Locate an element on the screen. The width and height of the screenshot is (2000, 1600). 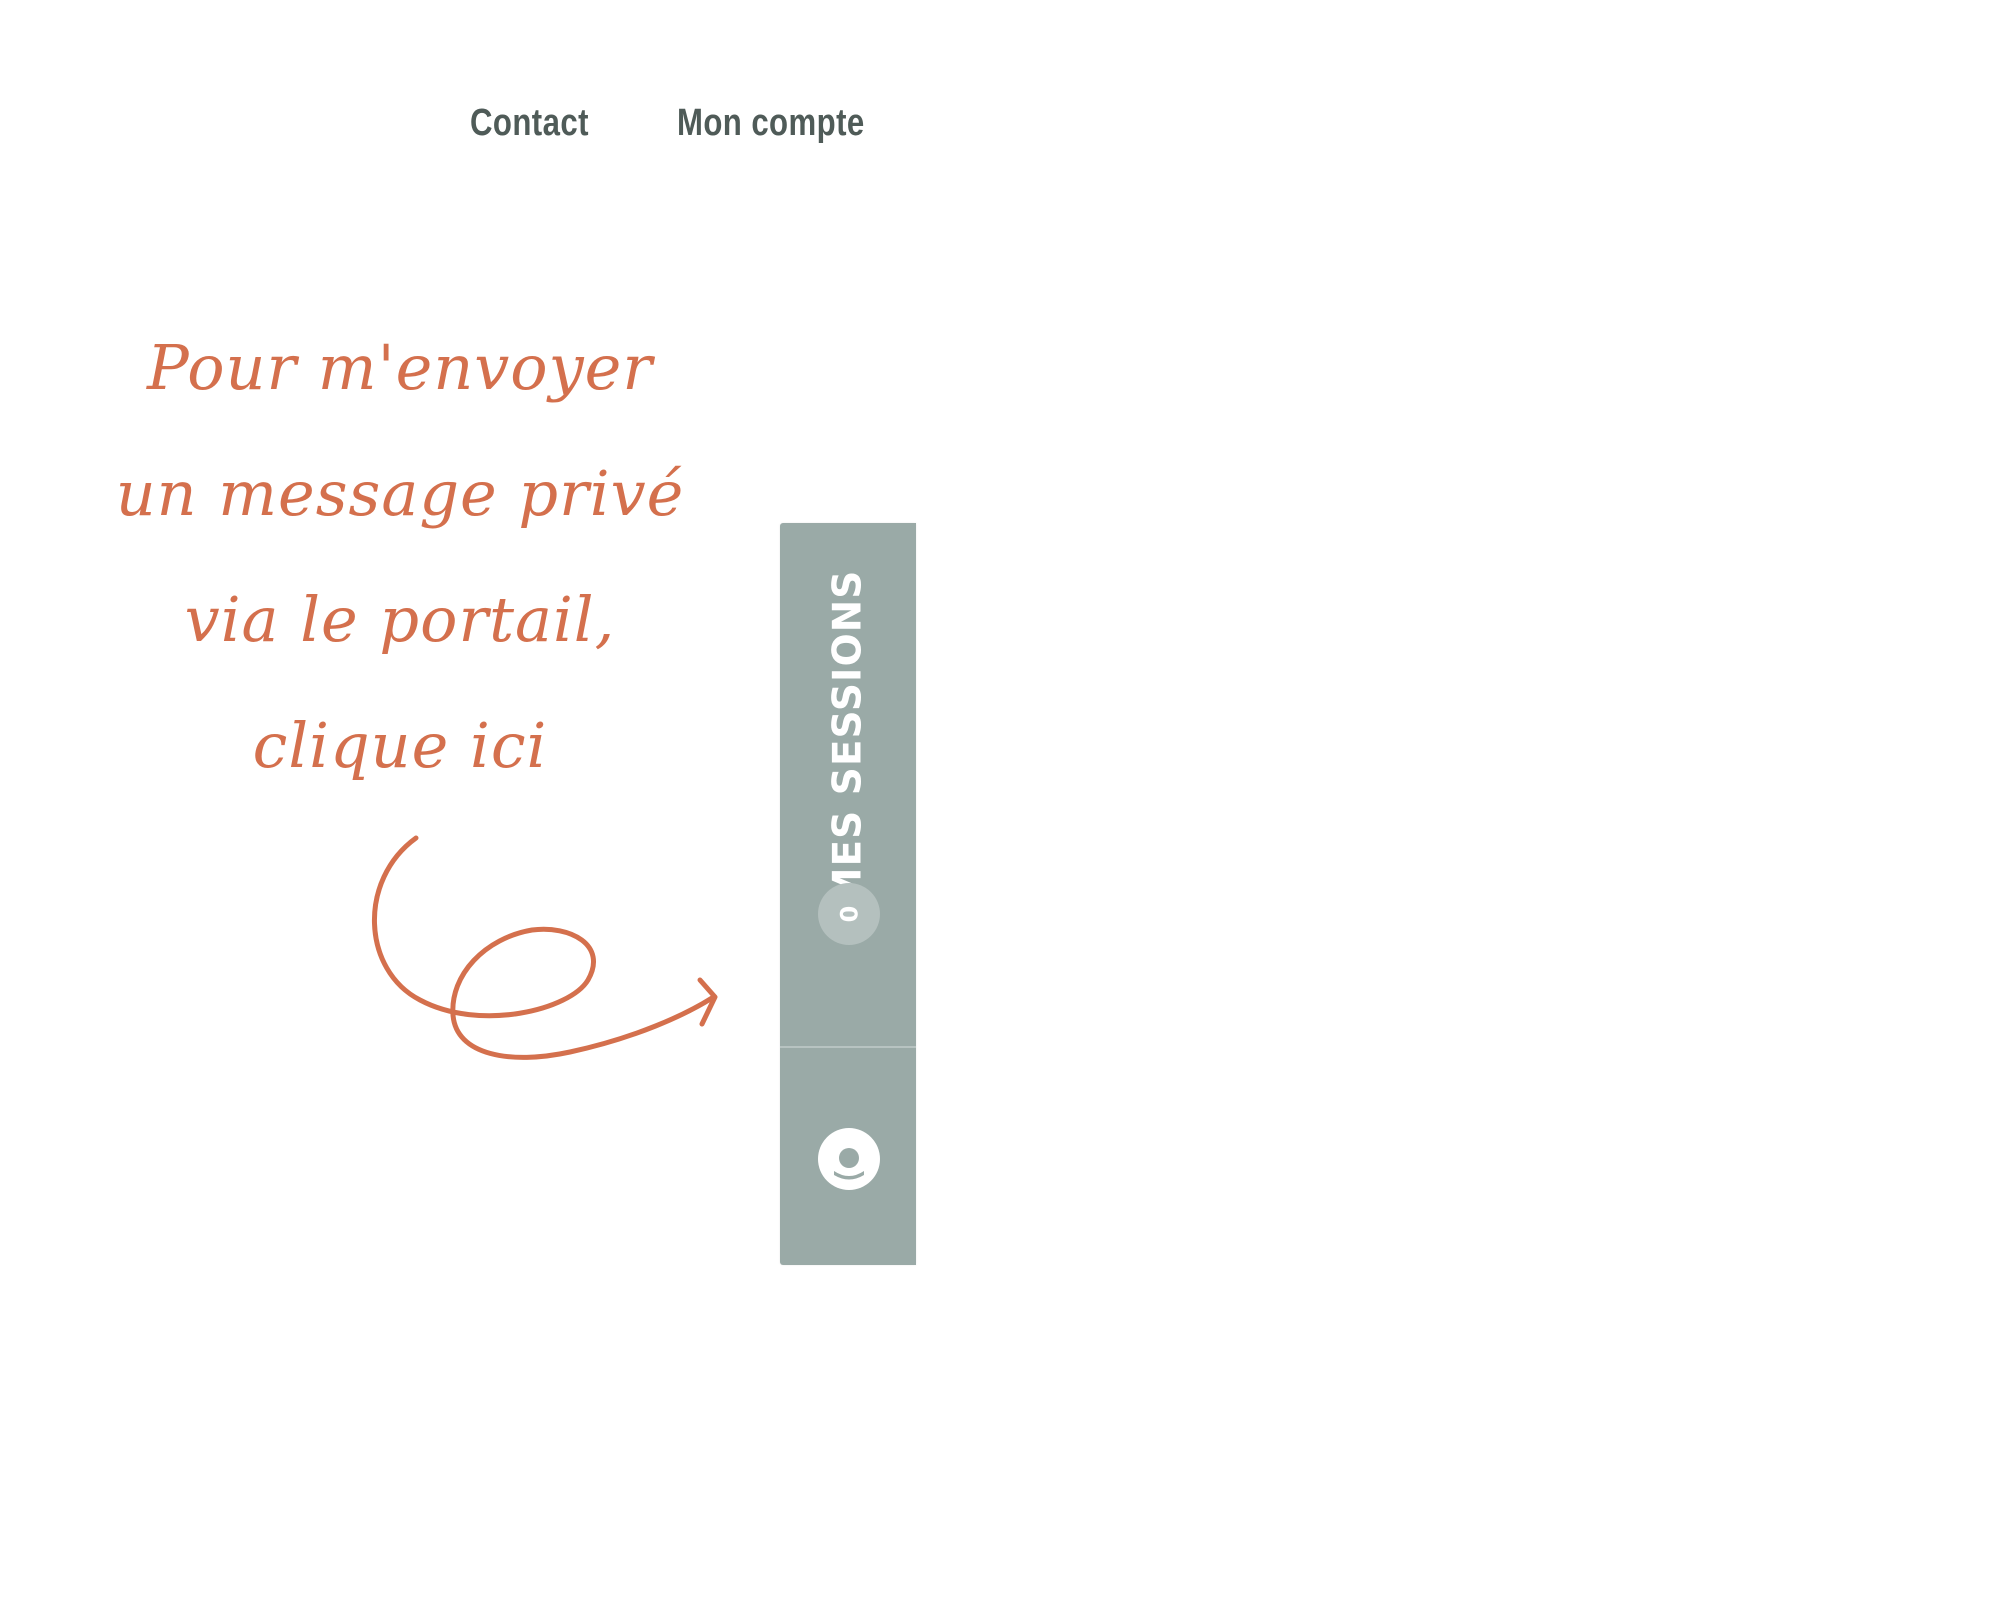
annotation-line-3: via le portail, is located at coordinates (400, 619).